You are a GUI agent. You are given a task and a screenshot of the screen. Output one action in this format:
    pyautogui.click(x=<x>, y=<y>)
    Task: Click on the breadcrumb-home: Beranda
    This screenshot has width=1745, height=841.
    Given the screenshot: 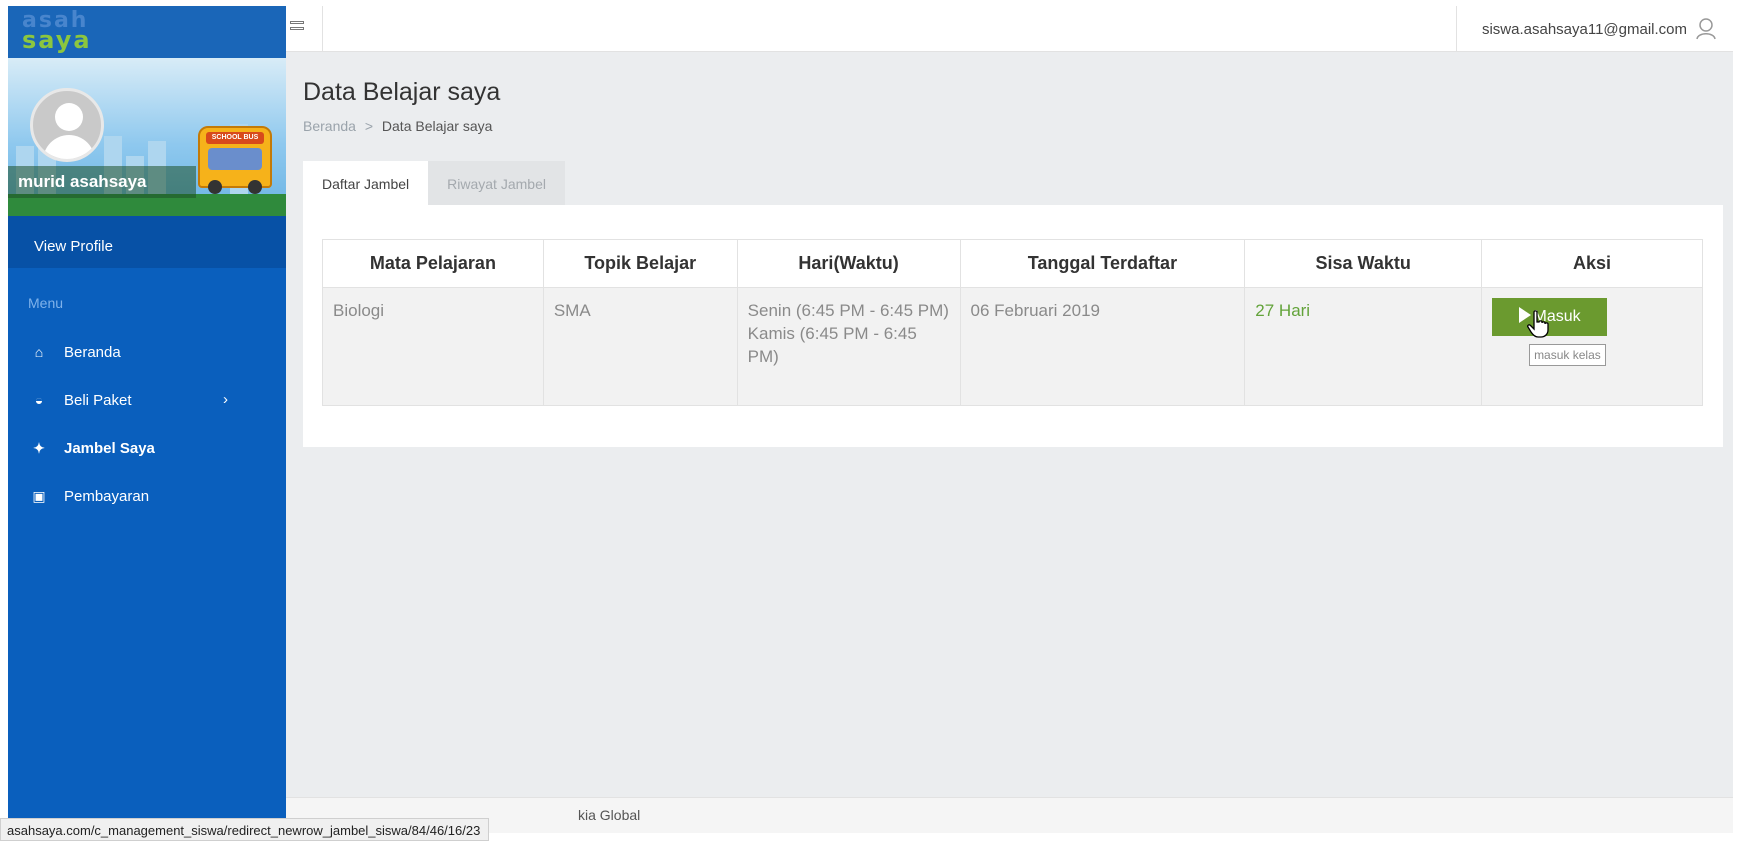 What is the action you would take?
    pyautogui.click(x=329, y=126)
    